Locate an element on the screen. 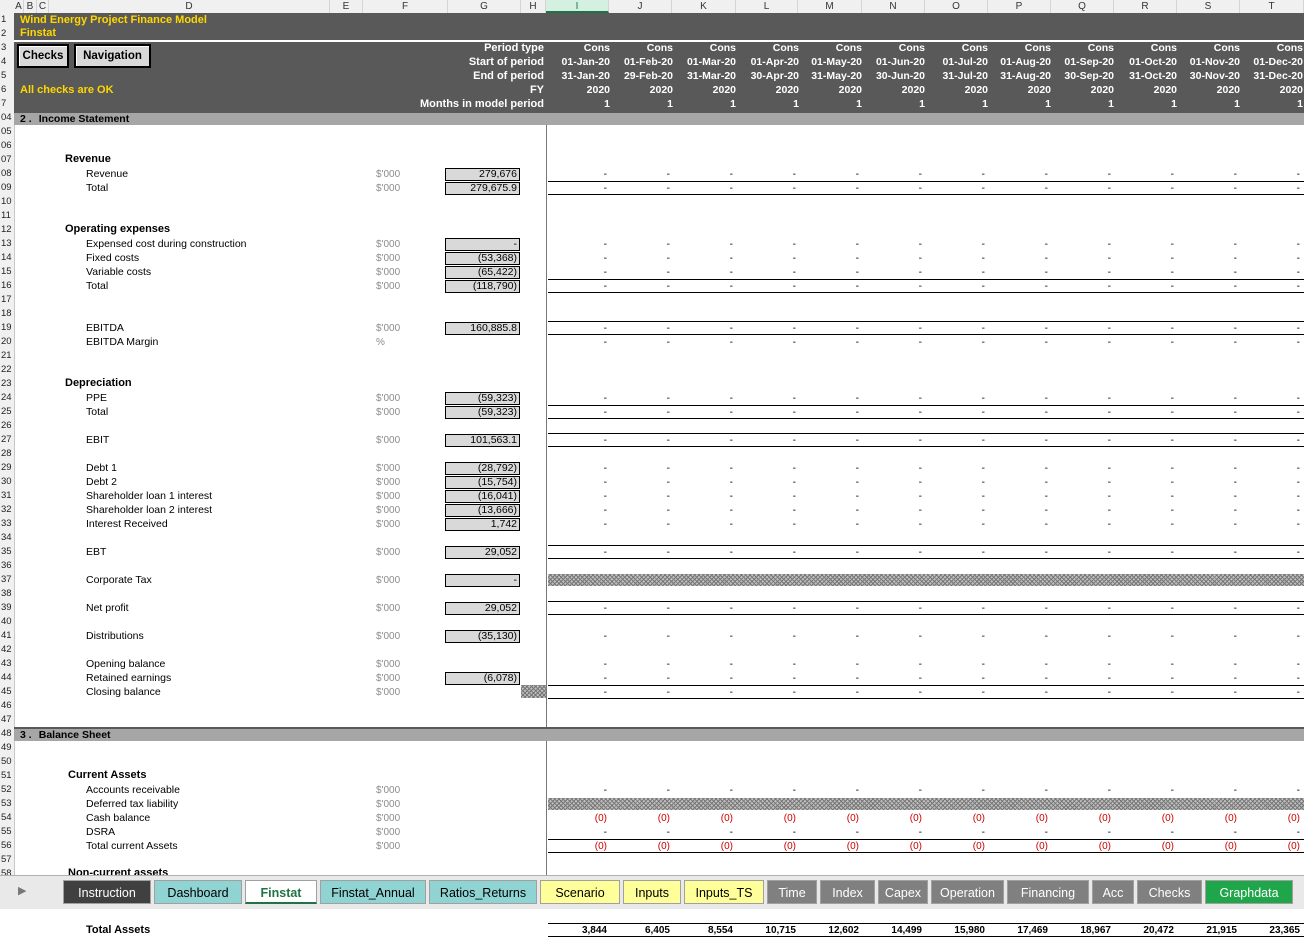 This screenshot has height=937, width=1304. row-number: 06 is located at coordinates (7, 146).